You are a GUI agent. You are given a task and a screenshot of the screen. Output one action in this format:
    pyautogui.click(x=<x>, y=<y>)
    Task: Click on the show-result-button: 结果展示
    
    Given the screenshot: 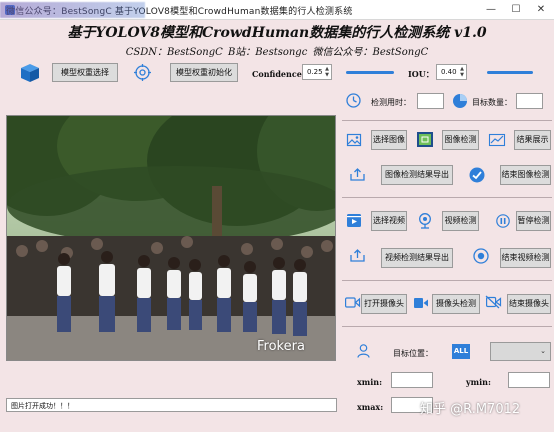 What is the action you would take?
    pyautogui.click(x=532, y=140)
    